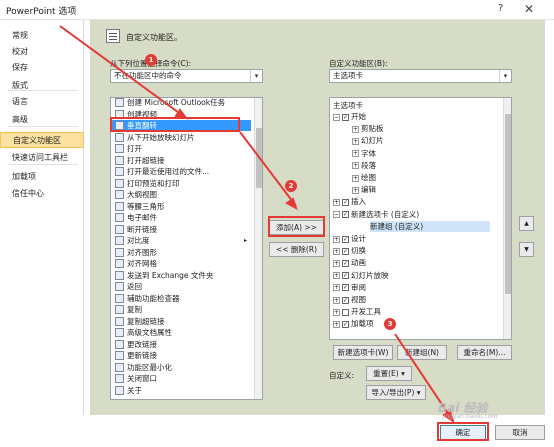 The width and height of the screenshot is (554, 447). I want to click on arrow-to-add, so click(268, 169).